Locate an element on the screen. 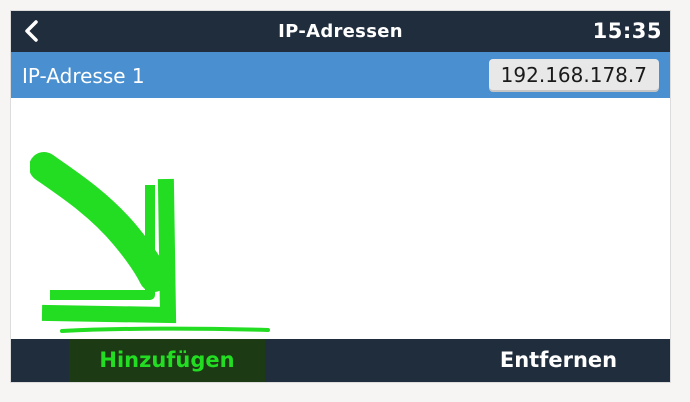 This screenshot has width=690, height=402. title-bar: IP-Adressen 15:35 is located at coordinates (340, 31).